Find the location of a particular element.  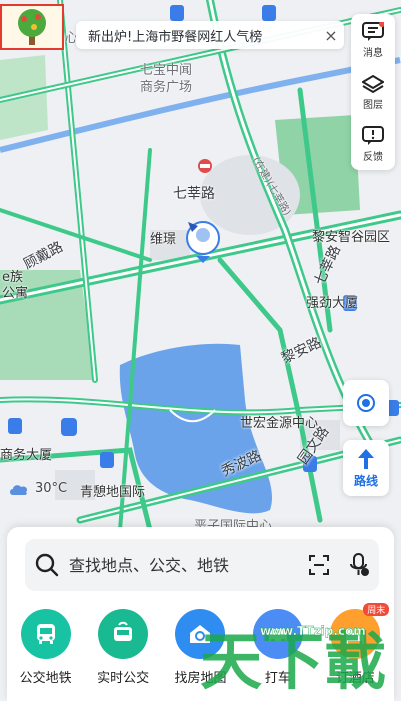

search-bar is located at coordinates (202, 565).